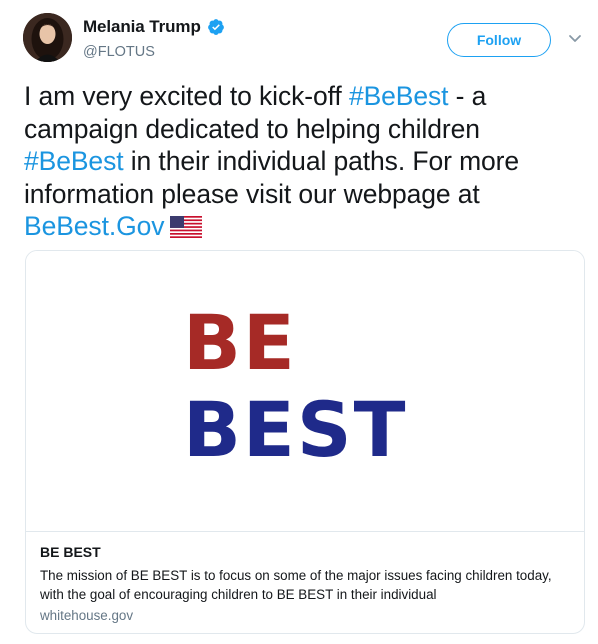  Describe the element at coordinates (70, 552) in the screenshot. I see `card-title: BE BEST` at that location.